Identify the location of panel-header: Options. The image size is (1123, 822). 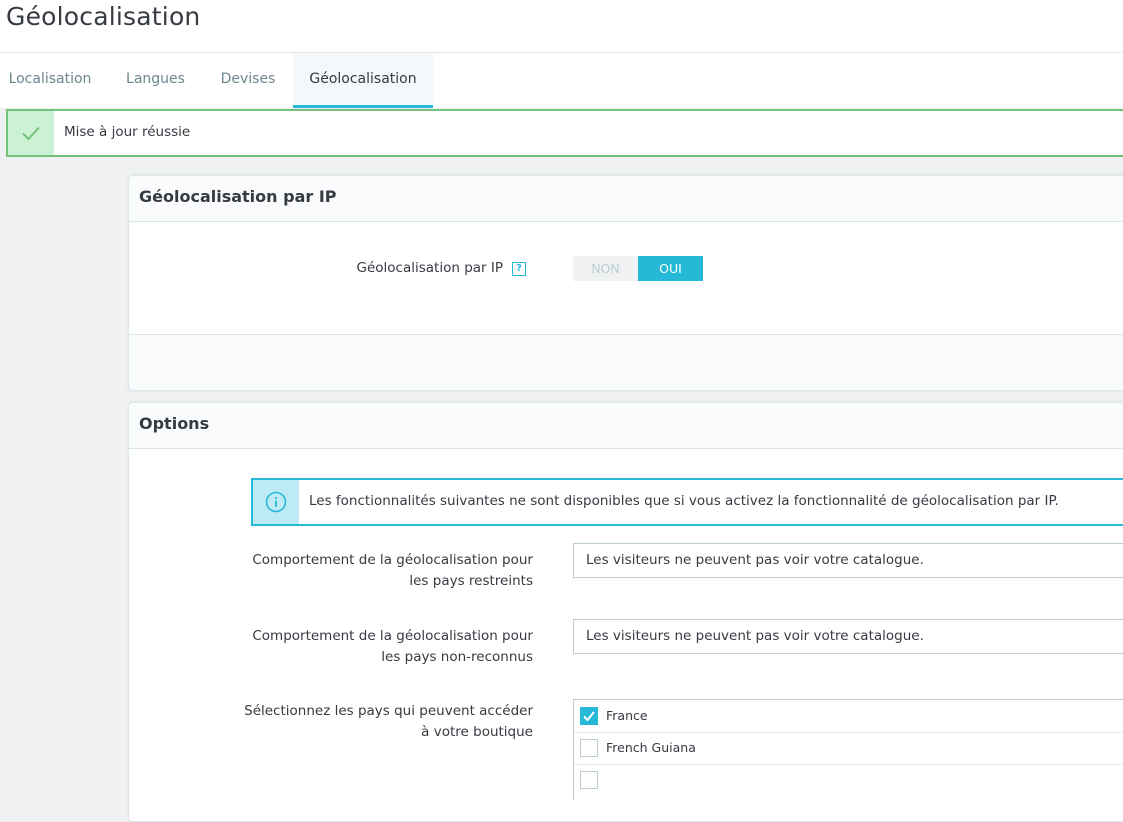
(626, 426).